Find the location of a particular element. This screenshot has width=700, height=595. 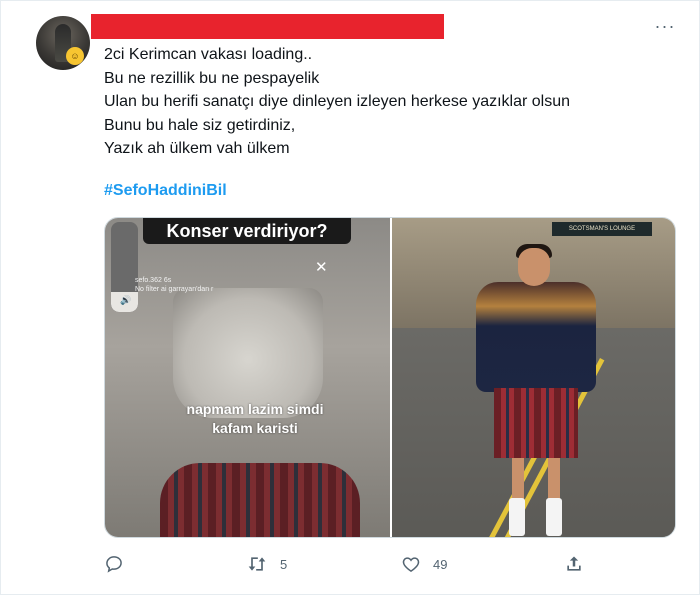

story-user: sefo.362 is located at coordinates (148, 280).